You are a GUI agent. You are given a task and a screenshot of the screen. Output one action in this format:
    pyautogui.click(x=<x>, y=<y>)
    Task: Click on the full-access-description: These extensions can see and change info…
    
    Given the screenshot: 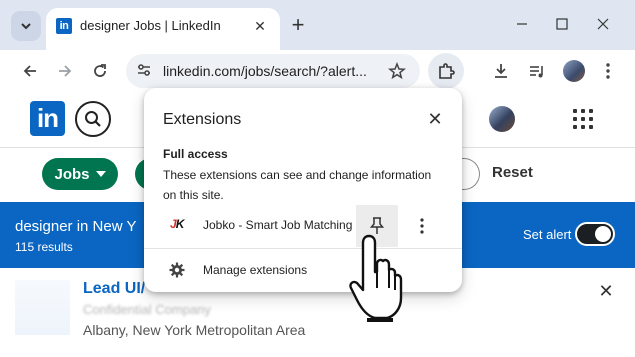 What is the action you would take?
    pyautogui.click(x=297, y=185)
    